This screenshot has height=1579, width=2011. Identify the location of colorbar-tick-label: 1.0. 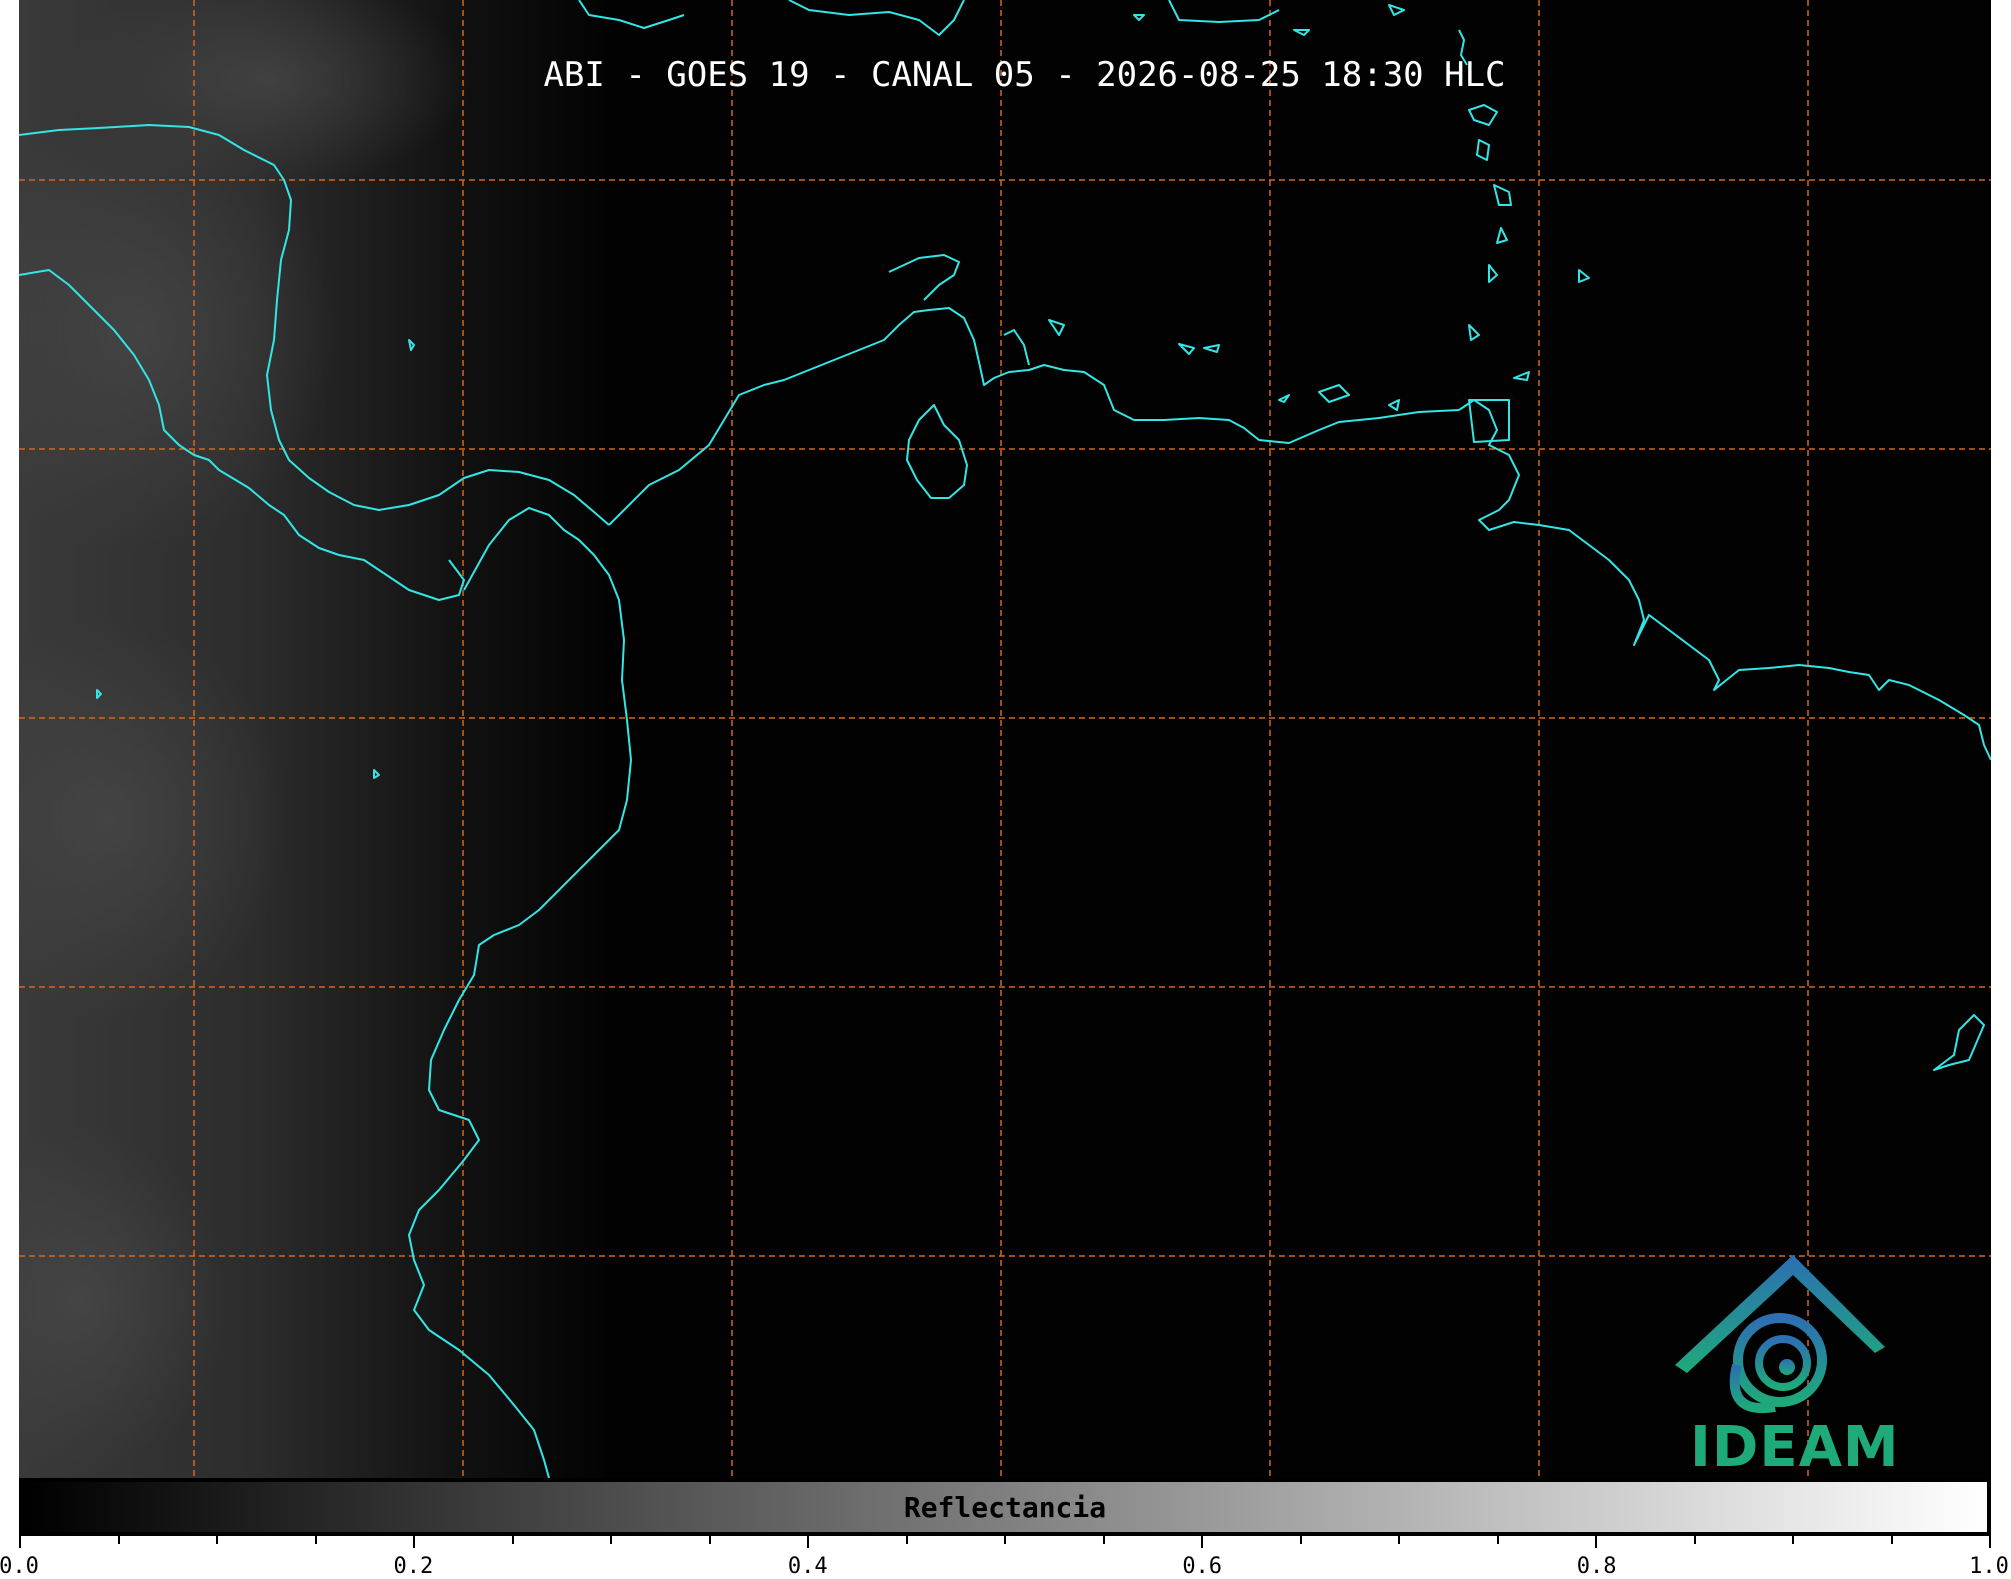
(1989, 1566).